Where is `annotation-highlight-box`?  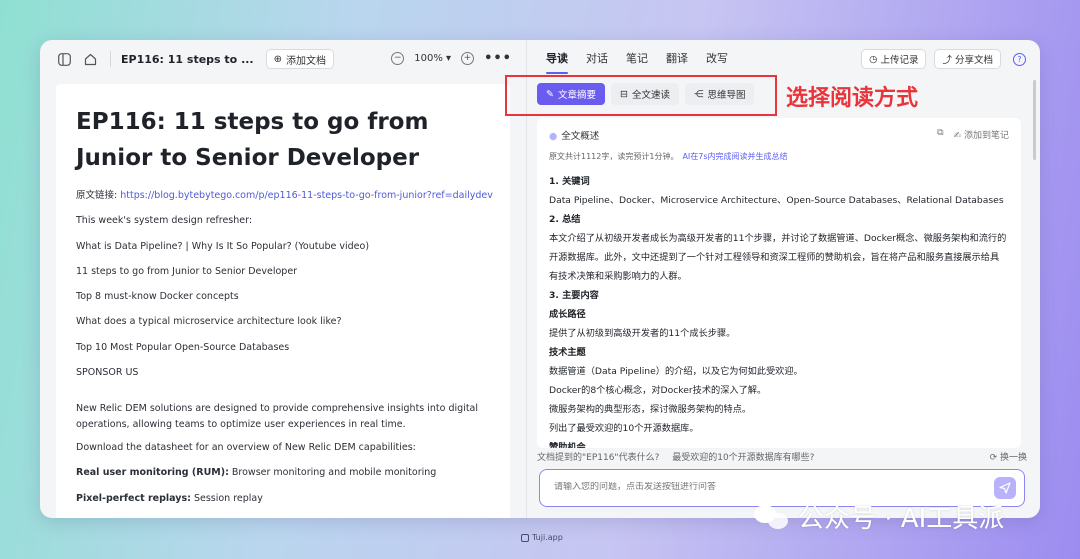
annotation-highlight-box is located at coordinates (641, 95).